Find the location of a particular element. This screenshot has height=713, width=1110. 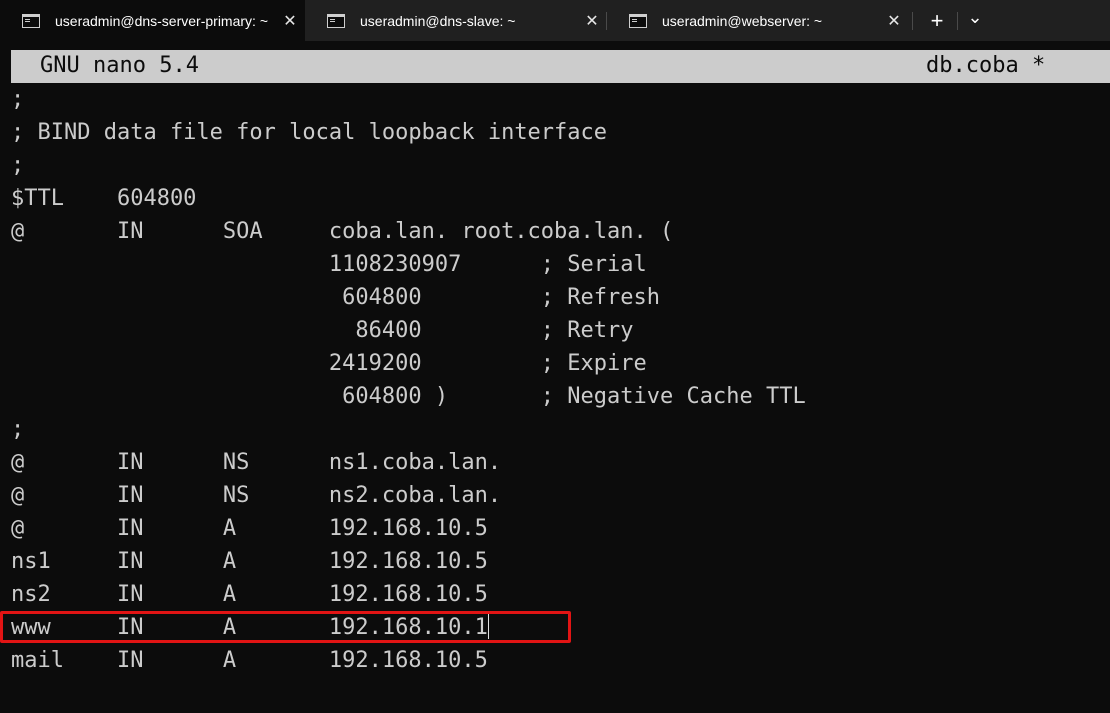

nano-version: GNU nano 5.4 is located at coordinates (119, 65).